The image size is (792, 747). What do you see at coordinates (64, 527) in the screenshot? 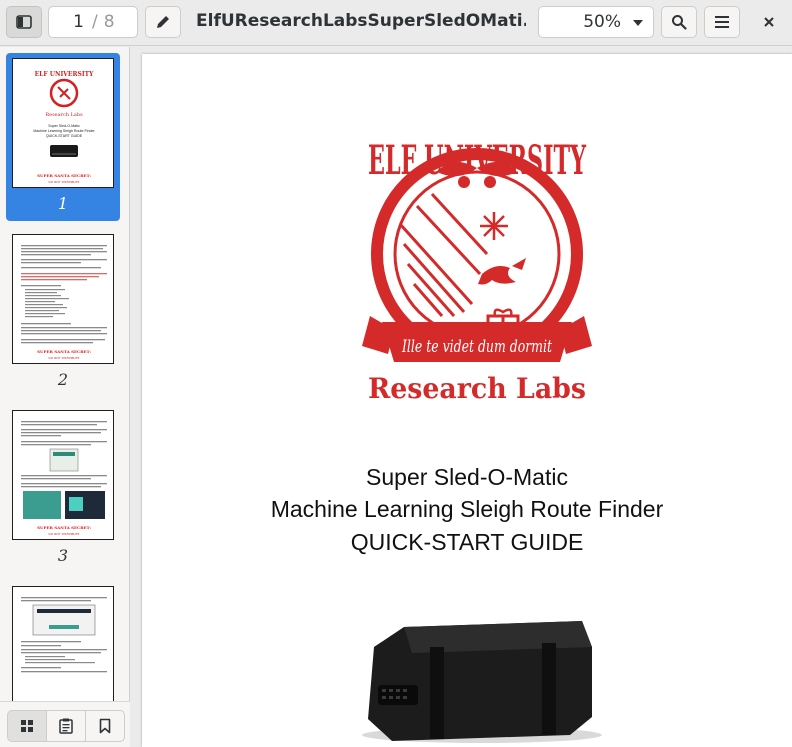
I see `thumb3-footer1: SUPER SANTA SECRET:` at bounding box center [64, 527].